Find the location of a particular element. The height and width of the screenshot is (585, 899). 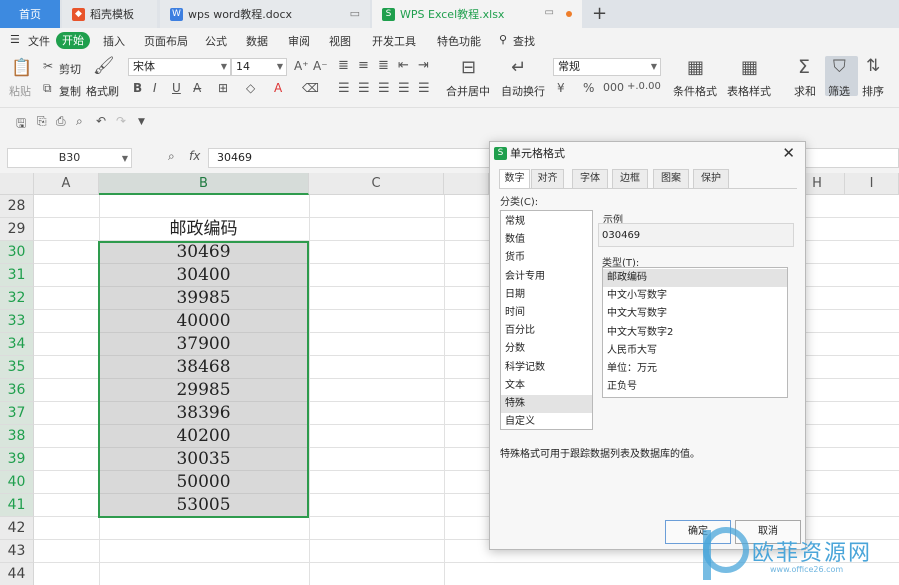

font-color-icon: A is located at coordinates (278, 88).